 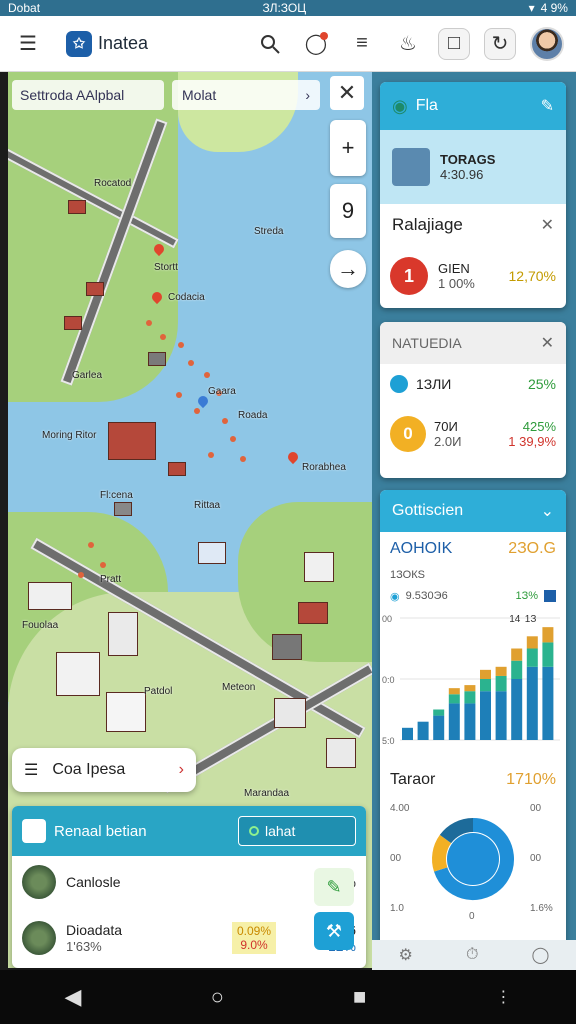 What do you see at coordinates (39, 938) in the screenshot?
I see `thumbnail` at bounding box center [39, 938].